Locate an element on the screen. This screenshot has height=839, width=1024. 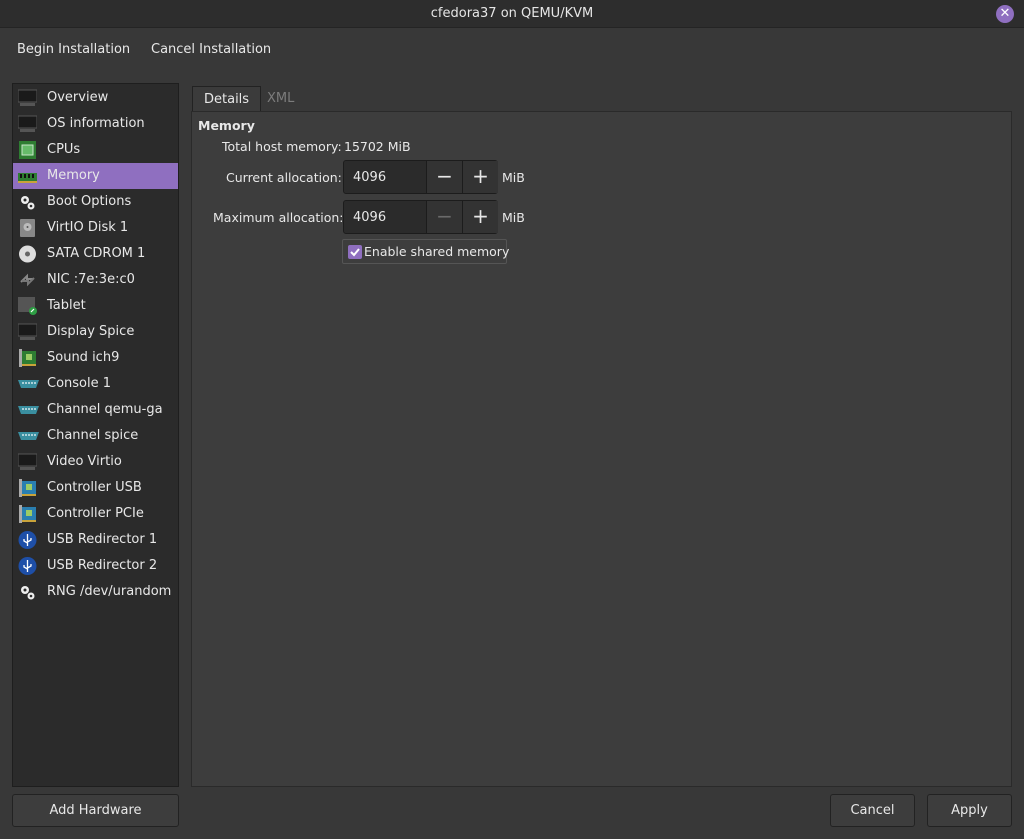
sidebar-item-label: Controller PCIe is located at coordinates (95, 513).